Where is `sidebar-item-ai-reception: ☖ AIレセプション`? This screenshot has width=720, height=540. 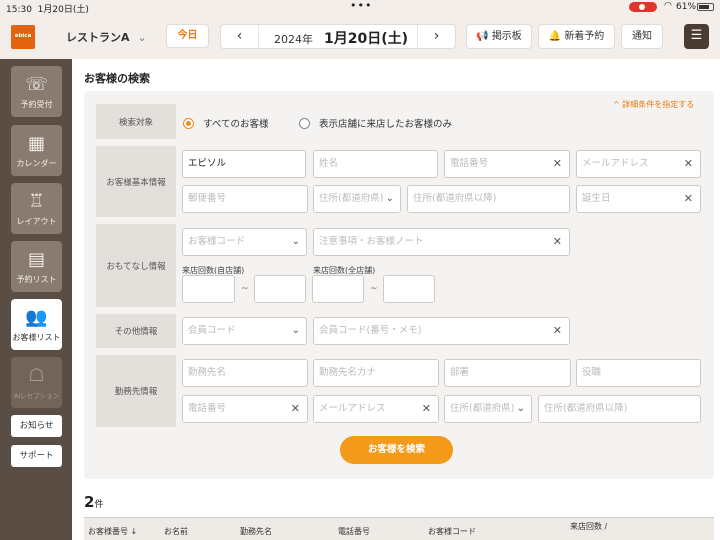 sidebar-item-ai-reception: ☖ AIレセプション is located at coordinates (36, 382).